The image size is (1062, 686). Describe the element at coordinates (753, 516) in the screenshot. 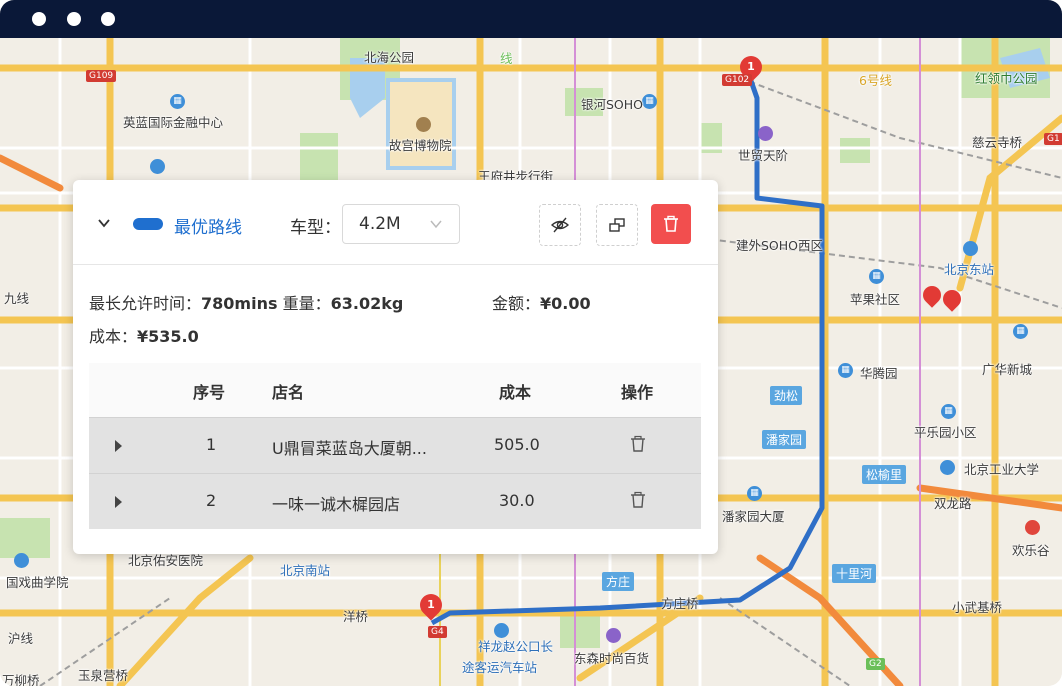

I see `map-label: 潘家园大厦` at that location.